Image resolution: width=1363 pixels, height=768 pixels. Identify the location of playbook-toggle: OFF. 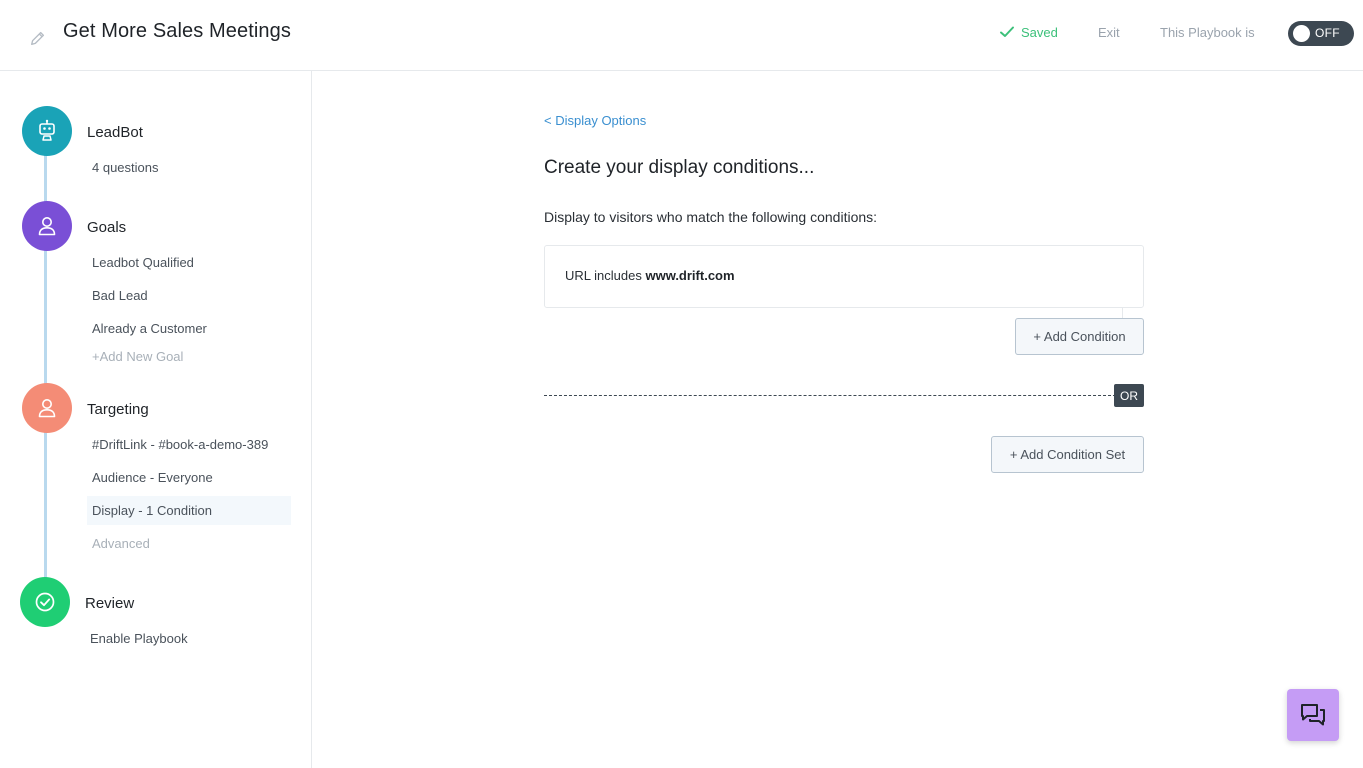
(1321, 33).